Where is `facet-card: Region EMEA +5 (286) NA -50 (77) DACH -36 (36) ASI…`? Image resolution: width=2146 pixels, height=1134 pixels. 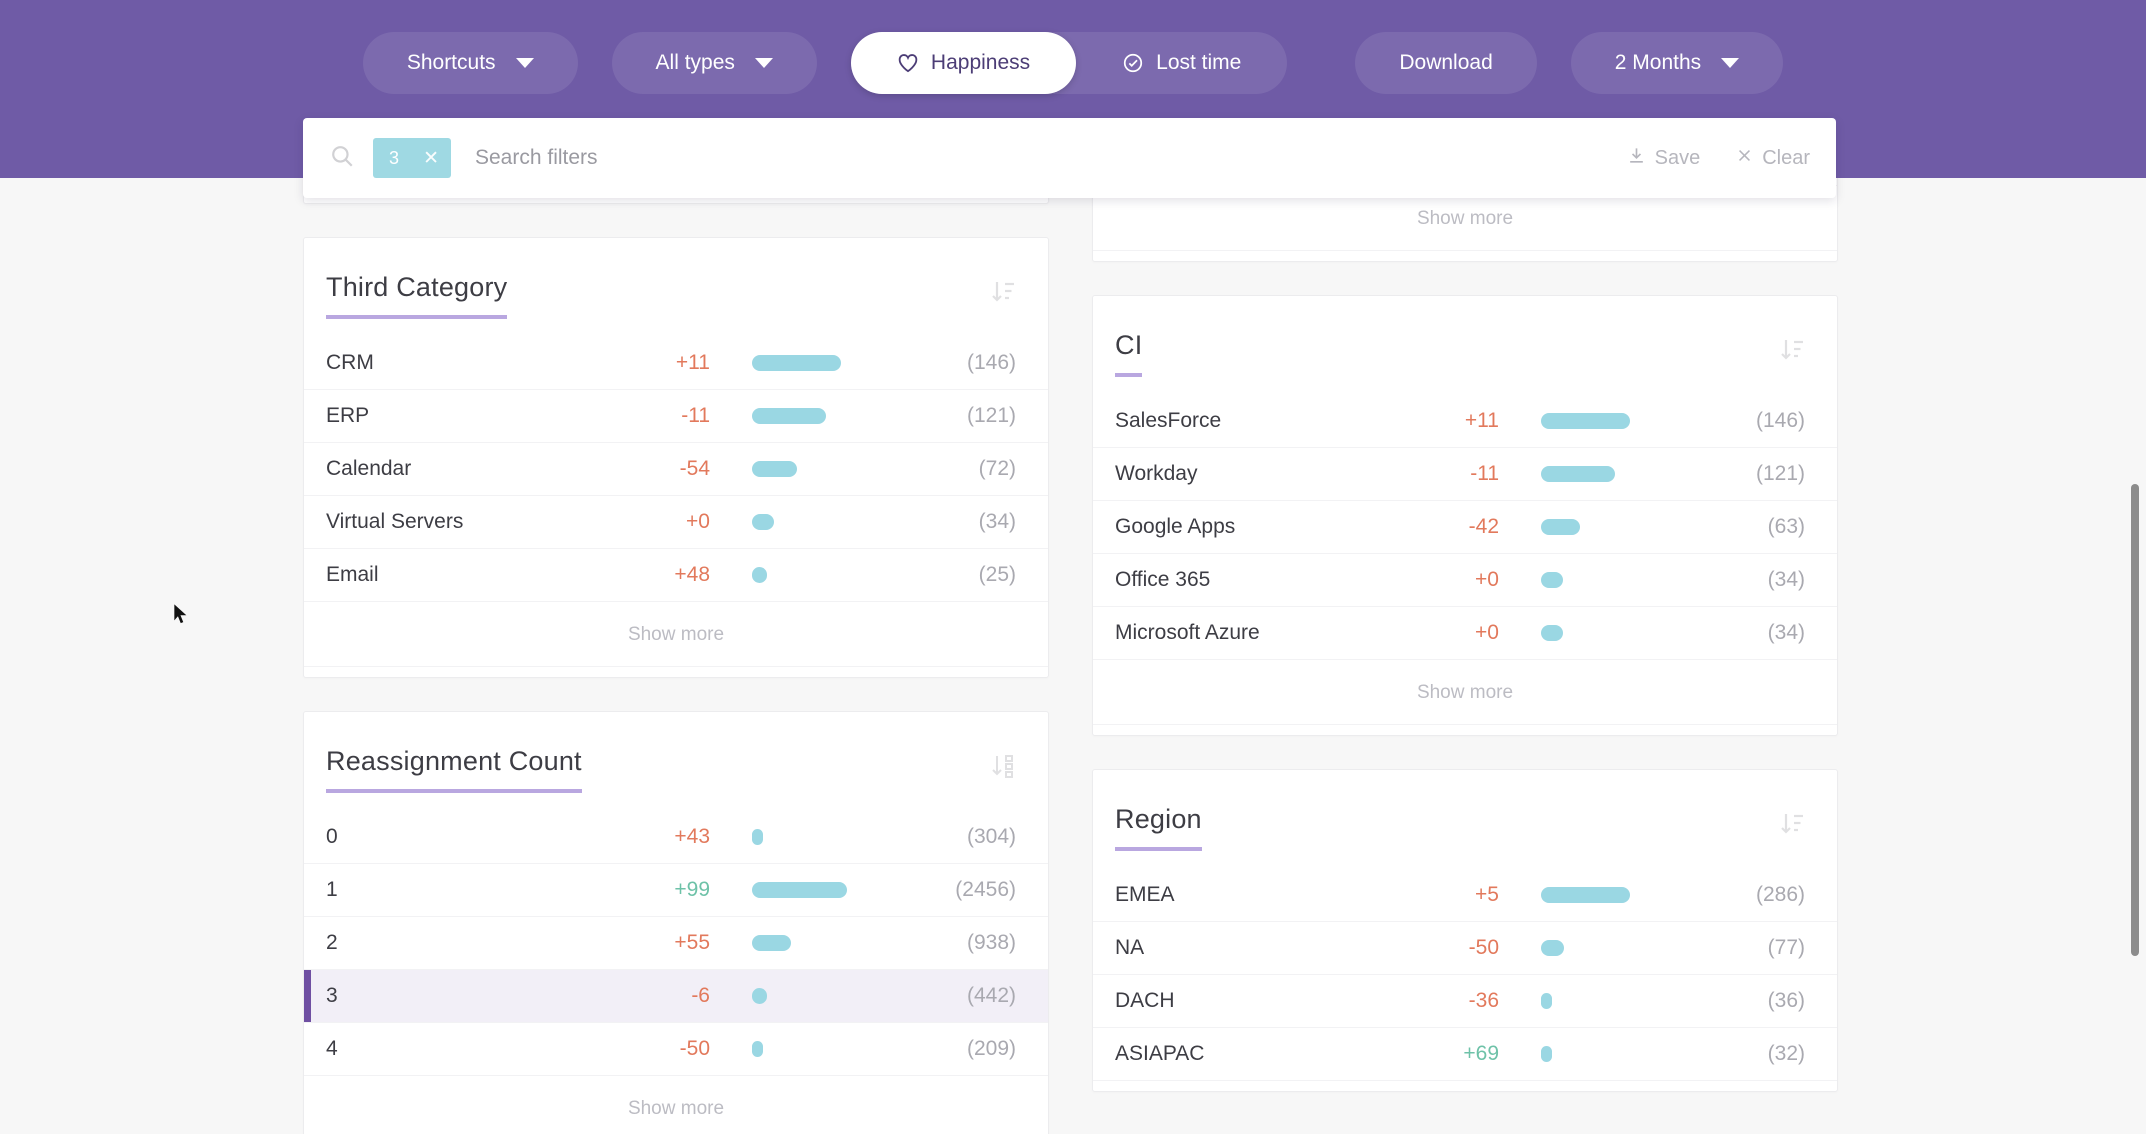
facet-card: Region EMEA +5 (286) NA -50 (77) DACH -36 (36) ASI… is located at coordinates (1465, 930).